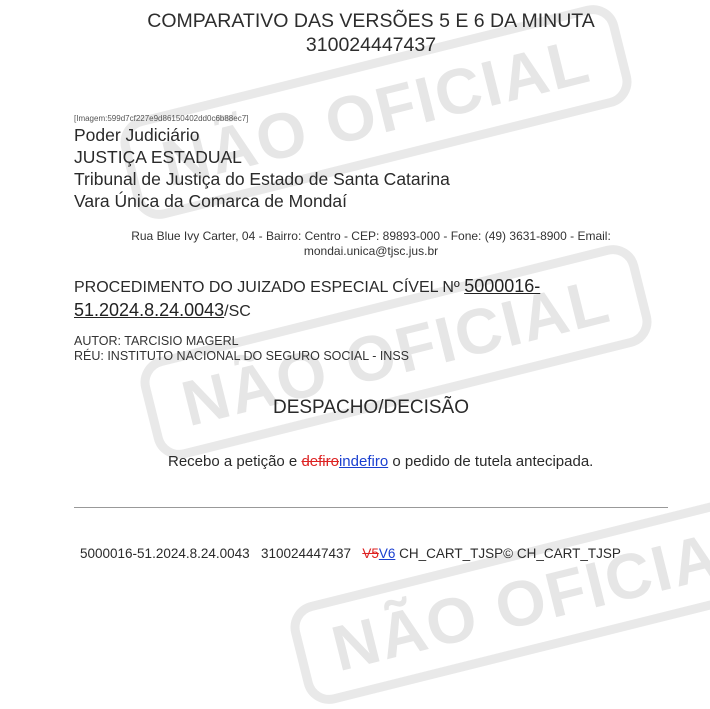 The image size is (710, 709). Describe the element at coordinates (320, 461) in the screenshot. I see `deleted-text: defiro` at that location.